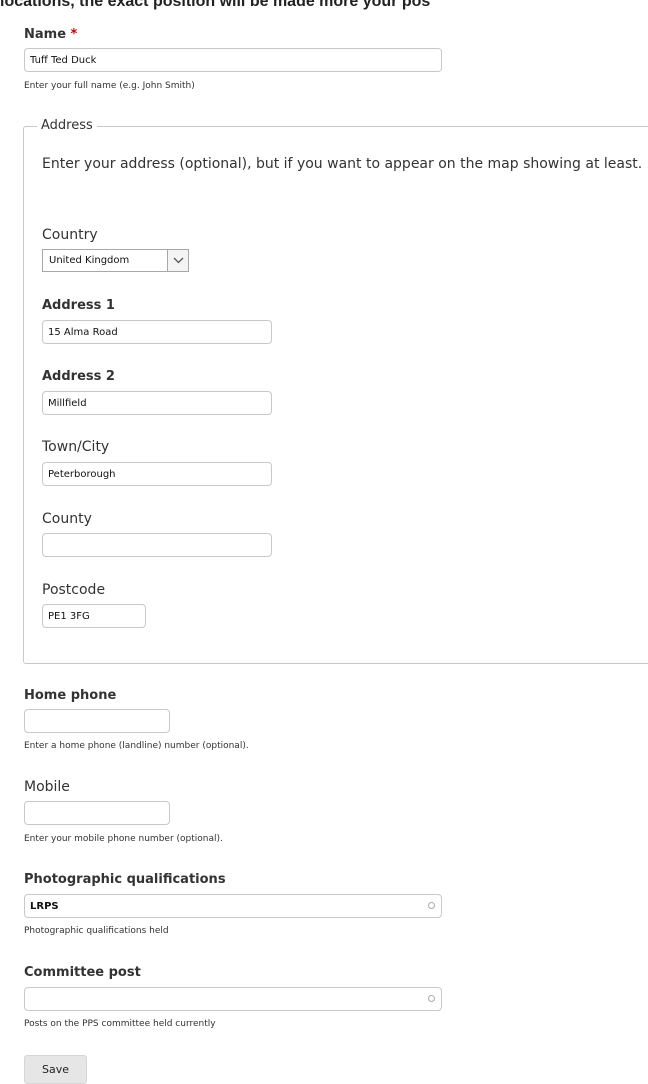 The height and width of the screenshot is (1084, 648). What do you see at coordinates (157, 332) in the screenshot?
I see `address1-input: 15 Alma Road` at bounding box center [157, 332].